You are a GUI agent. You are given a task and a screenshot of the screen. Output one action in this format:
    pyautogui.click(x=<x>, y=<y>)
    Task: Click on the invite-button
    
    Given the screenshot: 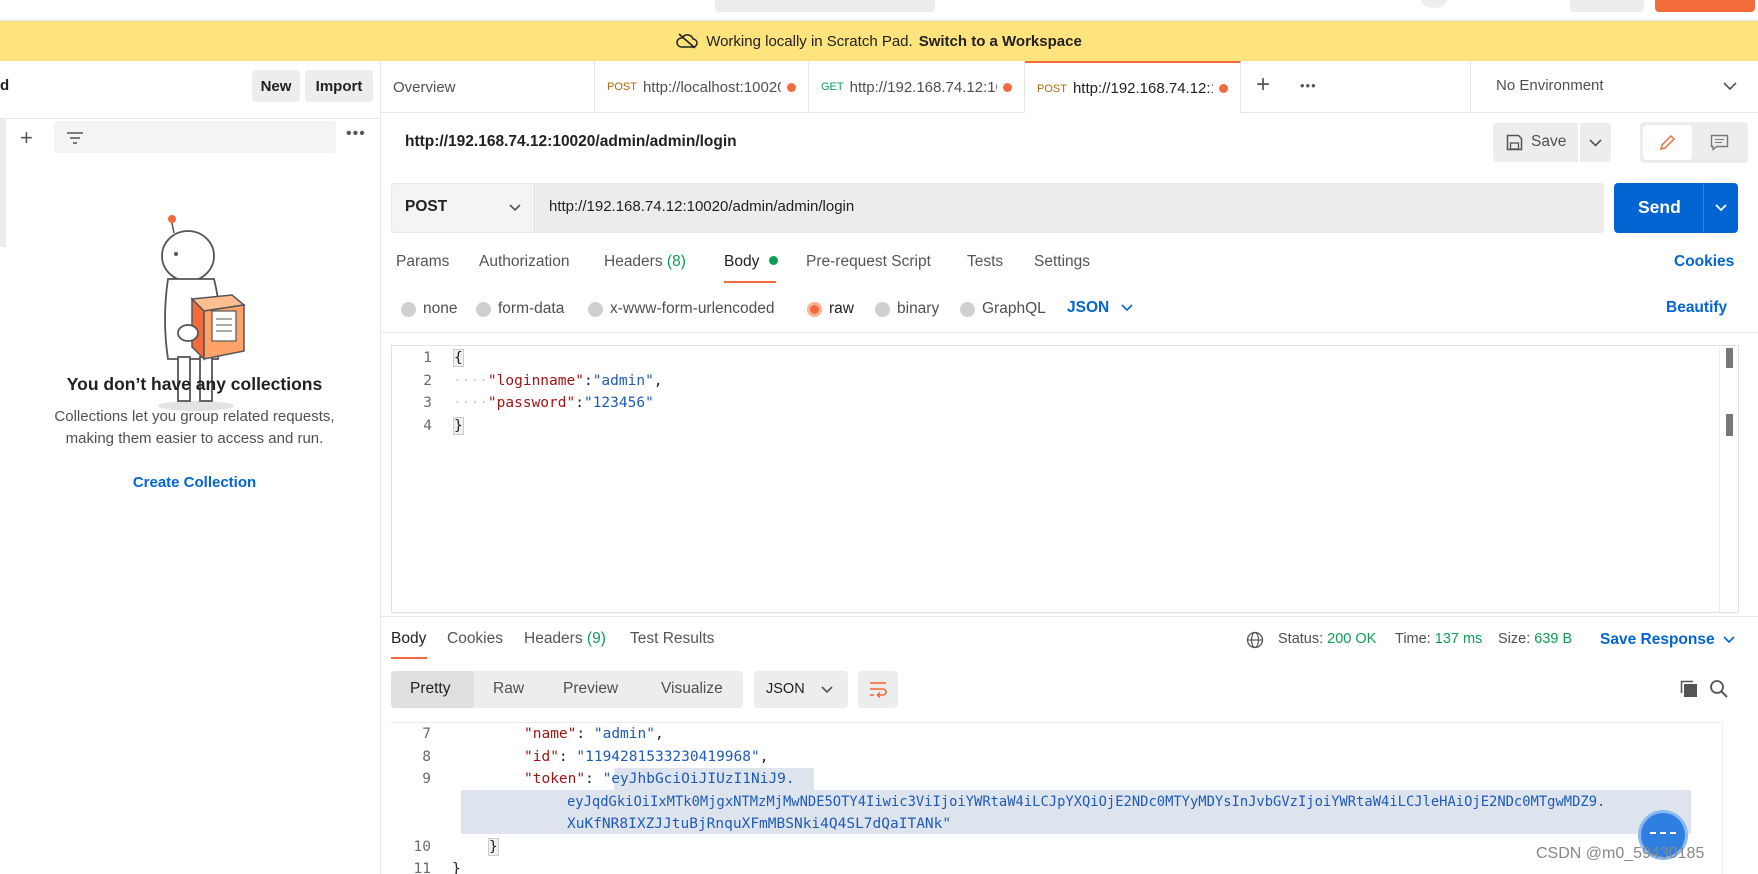 What is the action you would take?
    pyautogui.click(x=1607, y=6)
    